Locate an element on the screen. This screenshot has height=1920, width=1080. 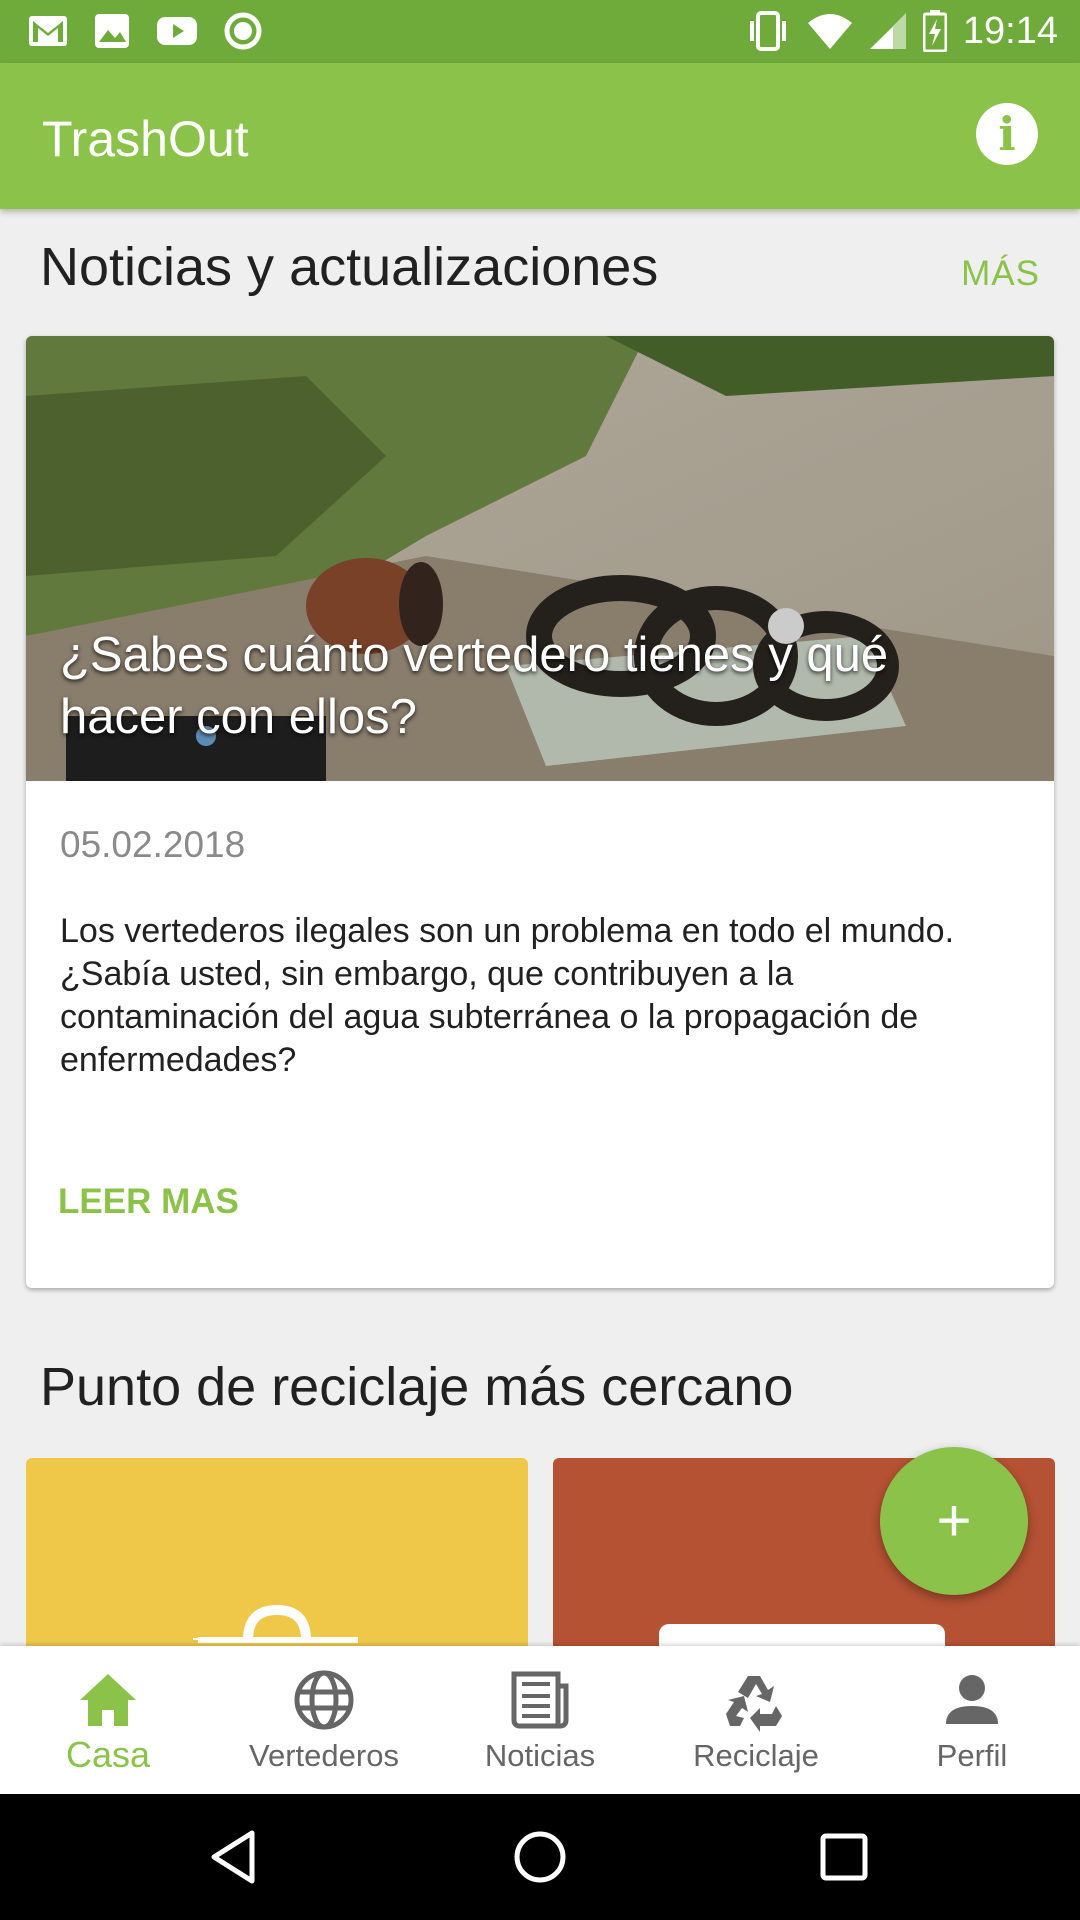
info-icon: i is located at coordinates (1007, 134).